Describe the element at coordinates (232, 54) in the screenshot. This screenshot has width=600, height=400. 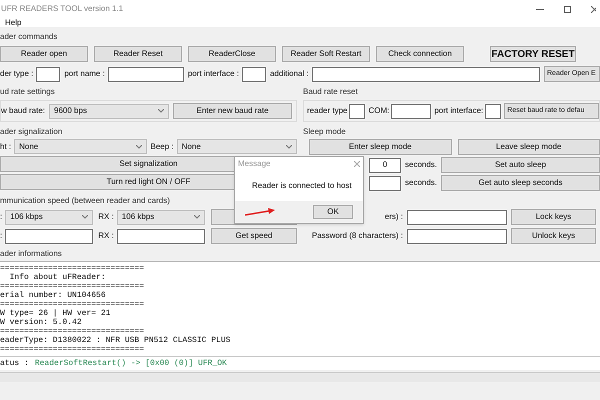
I see `button: ReaderClose` at that location.